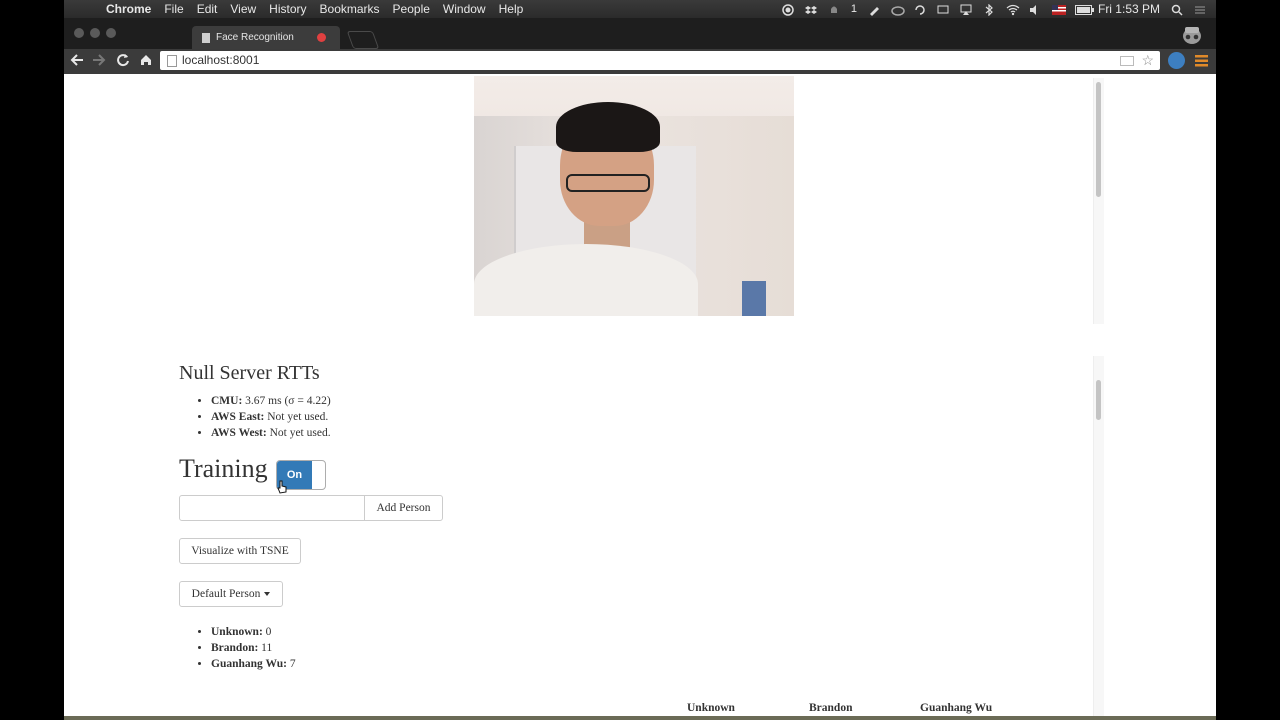 Image resolution: width=1280 pixels, height=720 pixels. Describe the element at coordinates (226, 594) in the screenshot. I see `default-person-label: Default Person` at that location.